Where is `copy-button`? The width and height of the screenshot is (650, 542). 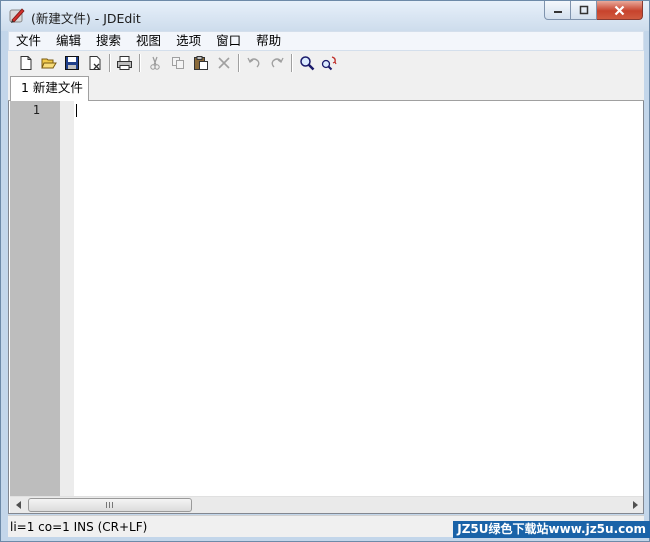
copy-button is located at coordinates (177, 63).